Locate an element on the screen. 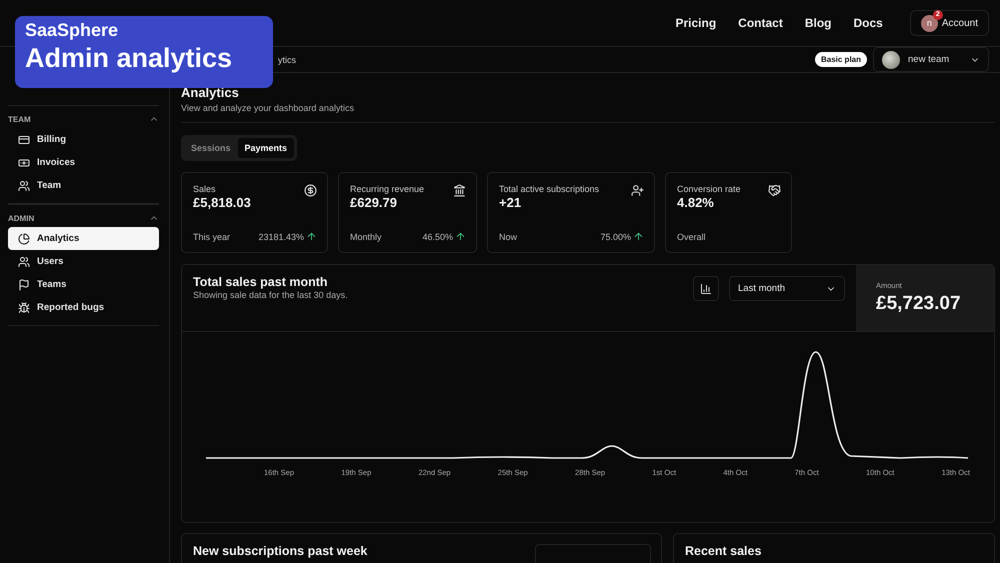 This screenshot has height=563, width=1000. stat-change: 23181.43% is located at coordinates (281, 237).